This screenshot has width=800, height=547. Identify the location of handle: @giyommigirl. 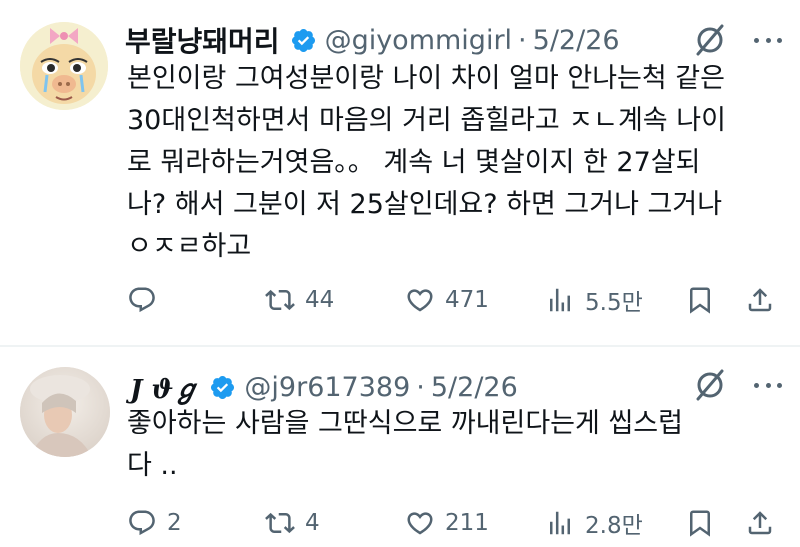
(418, 40).